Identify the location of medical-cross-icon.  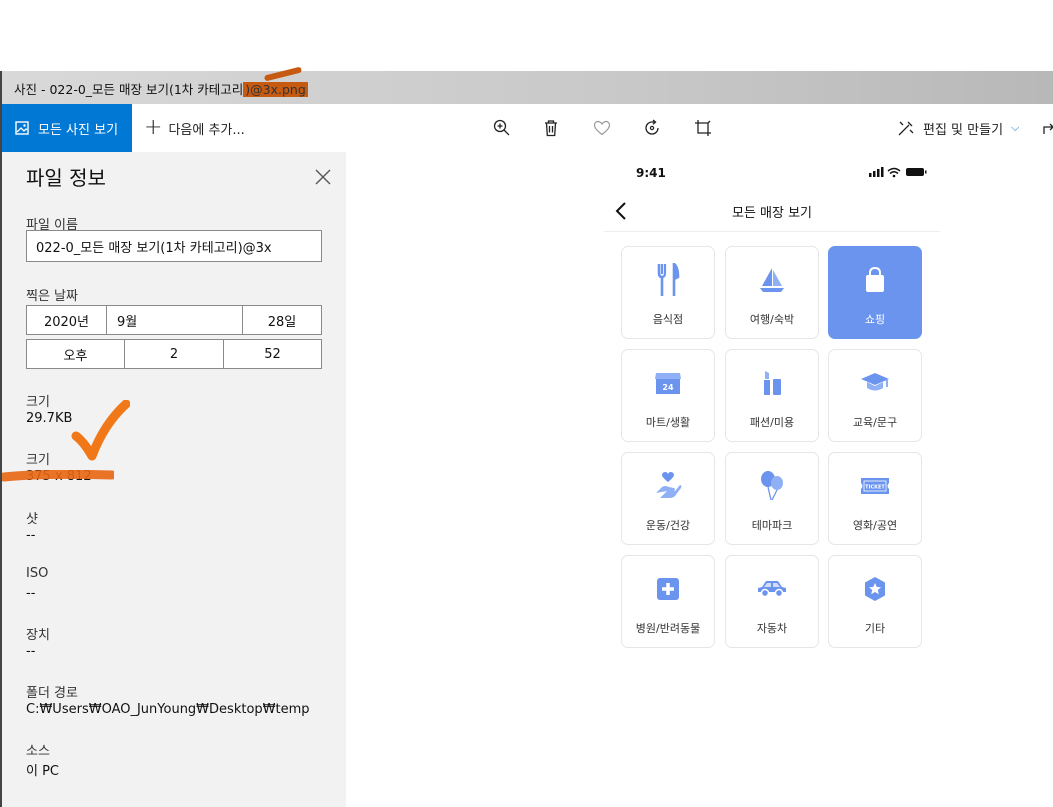
(668, 589).